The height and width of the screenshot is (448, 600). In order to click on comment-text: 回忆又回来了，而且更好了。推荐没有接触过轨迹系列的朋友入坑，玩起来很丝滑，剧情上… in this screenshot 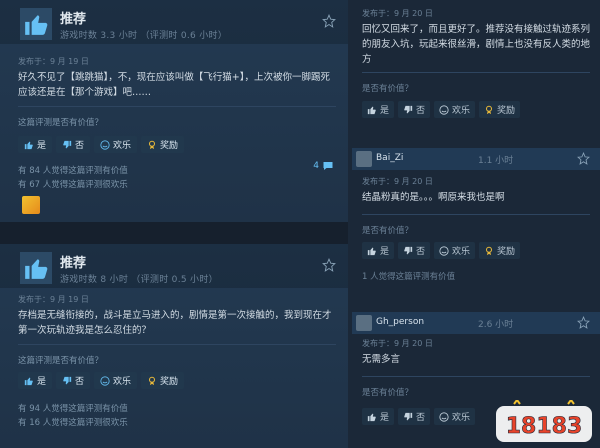, I will do `click(476, 44)`.